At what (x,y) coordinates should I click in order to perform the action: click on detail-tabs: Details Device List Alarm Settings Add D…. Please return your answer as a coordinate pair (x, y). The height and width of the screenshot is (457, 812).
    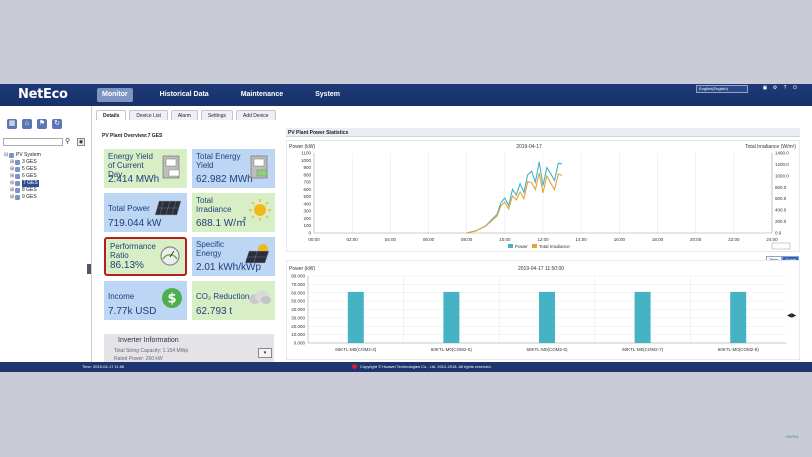
    Looking at the image, I should click on (187, 115).